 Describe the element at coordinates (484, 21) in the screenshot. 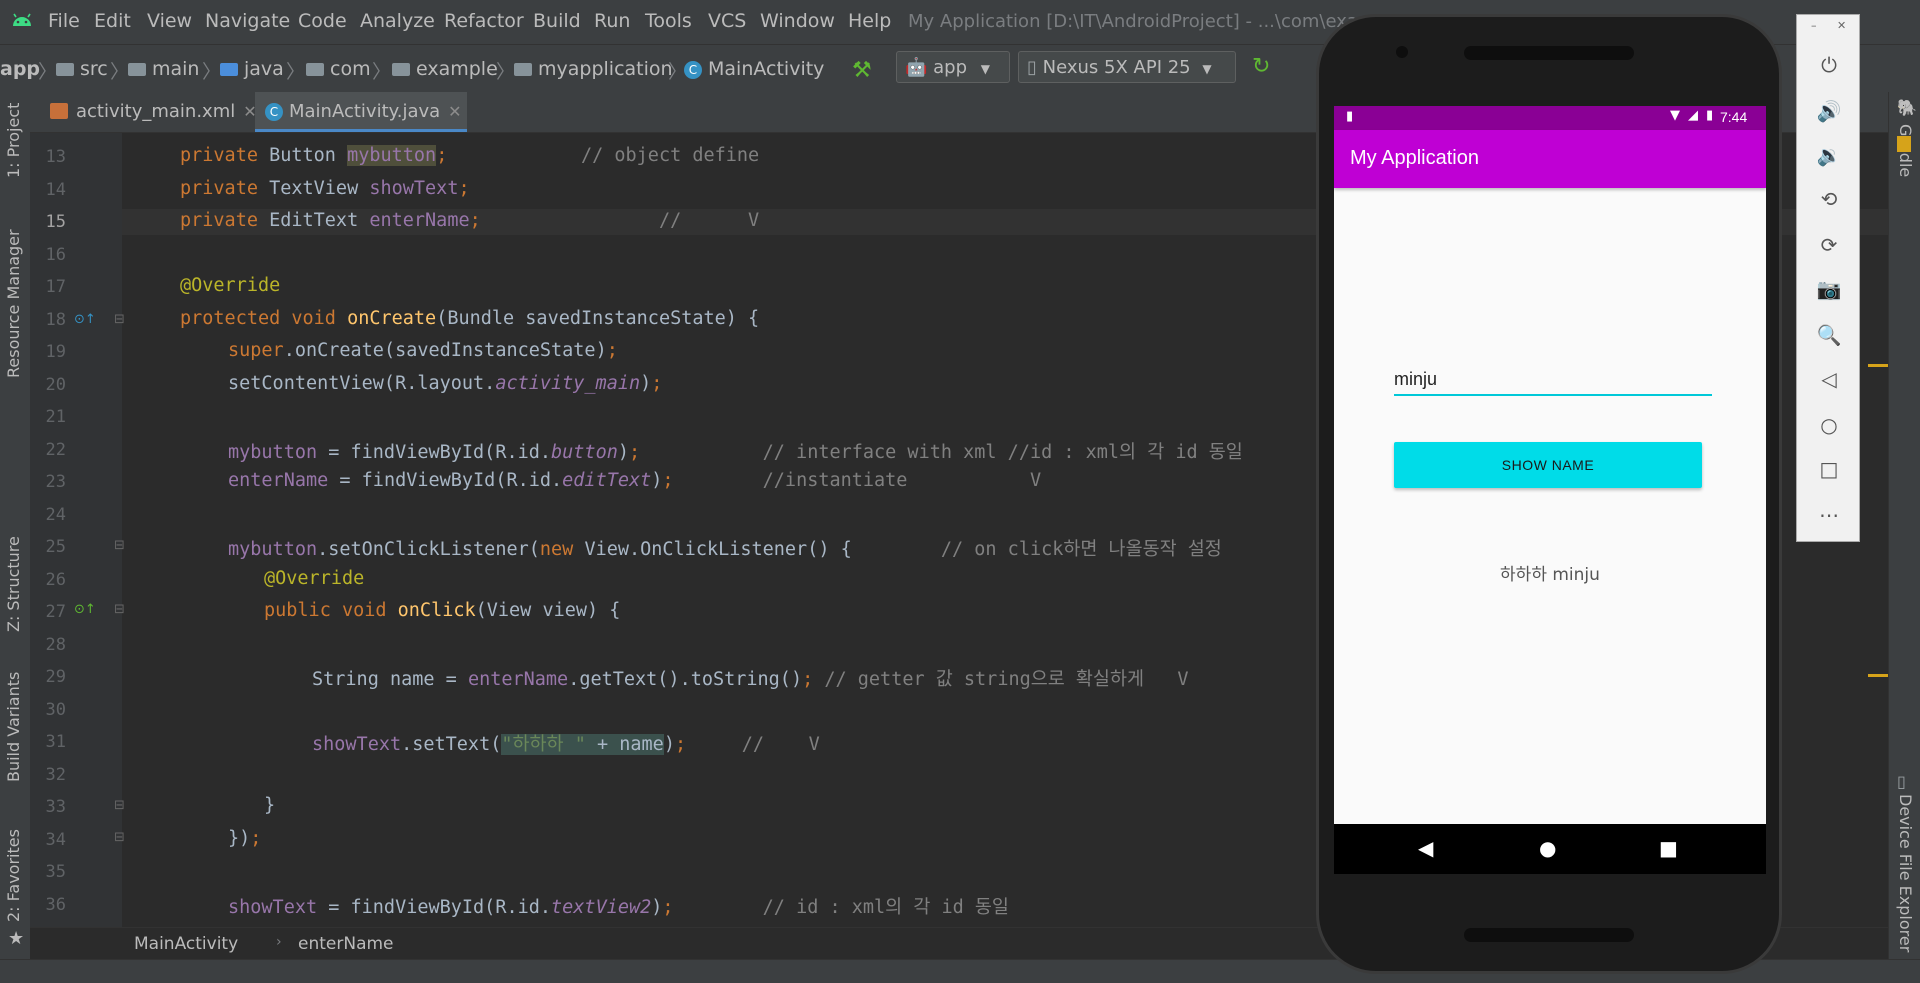

I see `menu-refactor: Refactor` at that location.